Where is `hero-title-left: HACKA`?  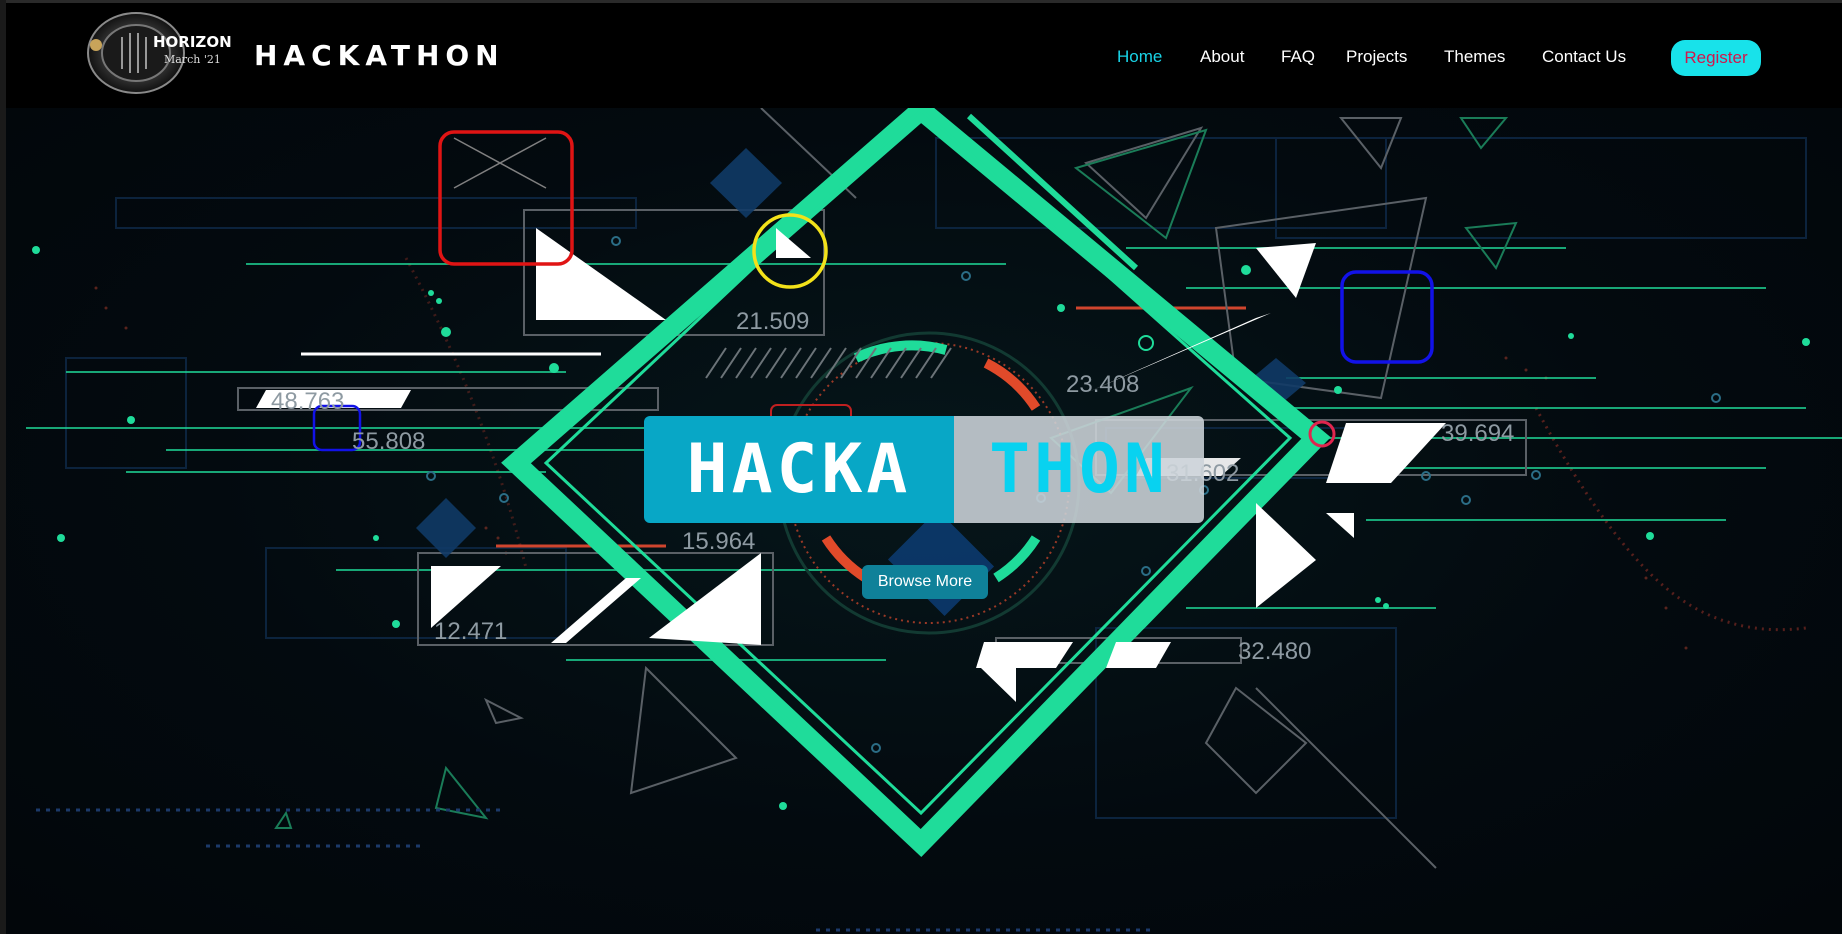
hero-title-left: HACKA is located at coordinates (799, 469).